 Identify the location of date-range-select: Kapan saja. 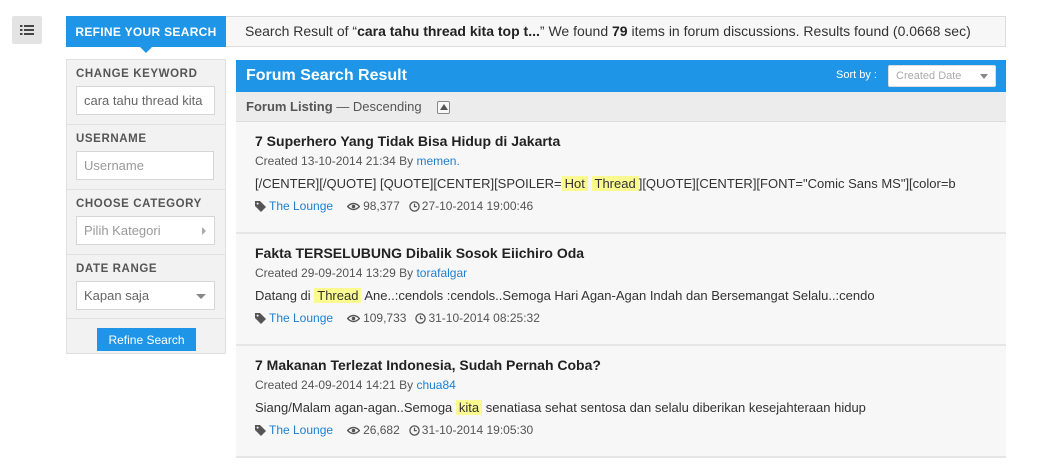
(145, 295).